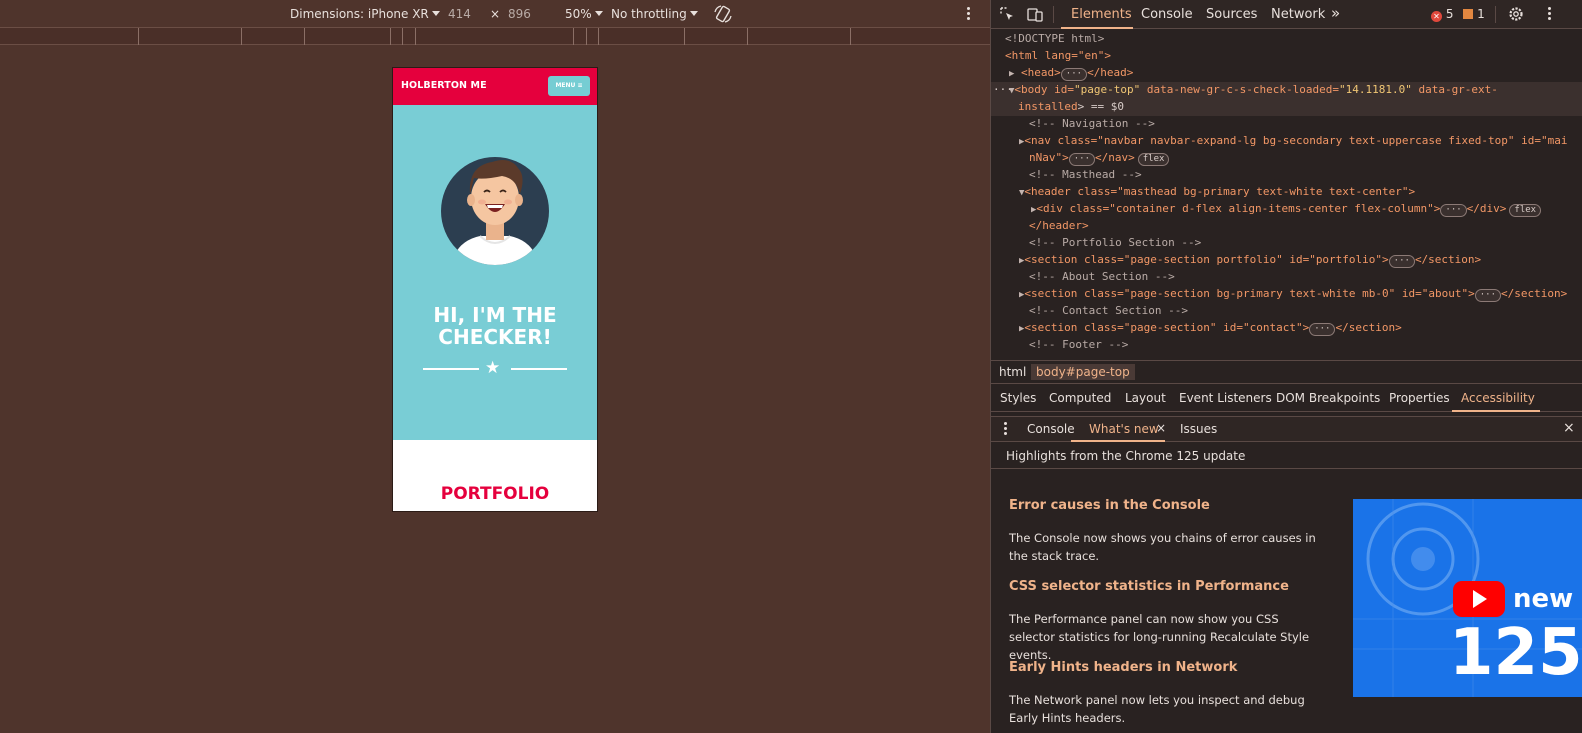  I want to click on tab-properties: Properties, so click(1419, 398).